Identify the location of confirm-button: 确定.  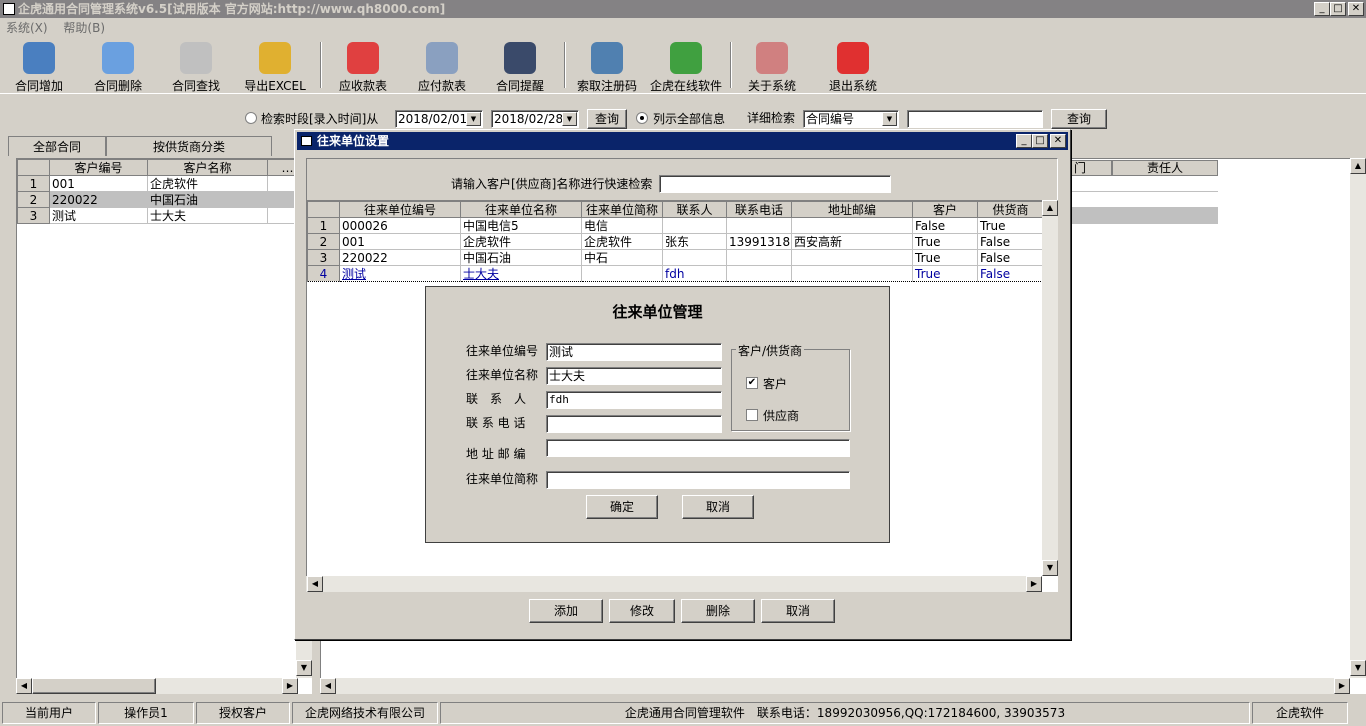
(622, 507).